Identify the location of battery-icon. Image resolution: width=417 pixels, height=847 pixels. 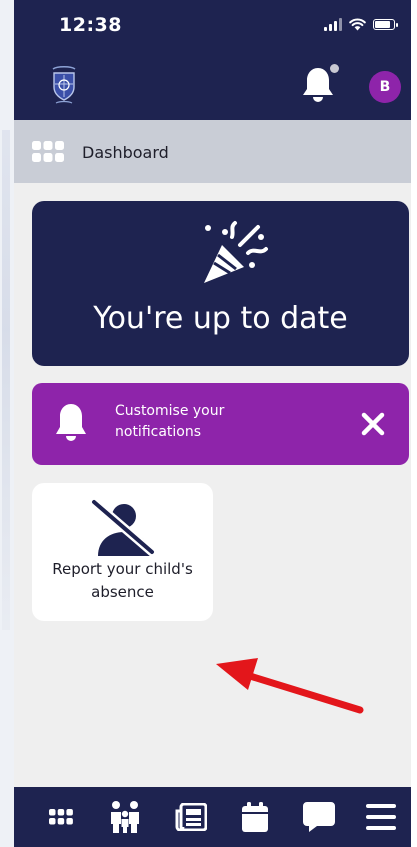
(385, 24).